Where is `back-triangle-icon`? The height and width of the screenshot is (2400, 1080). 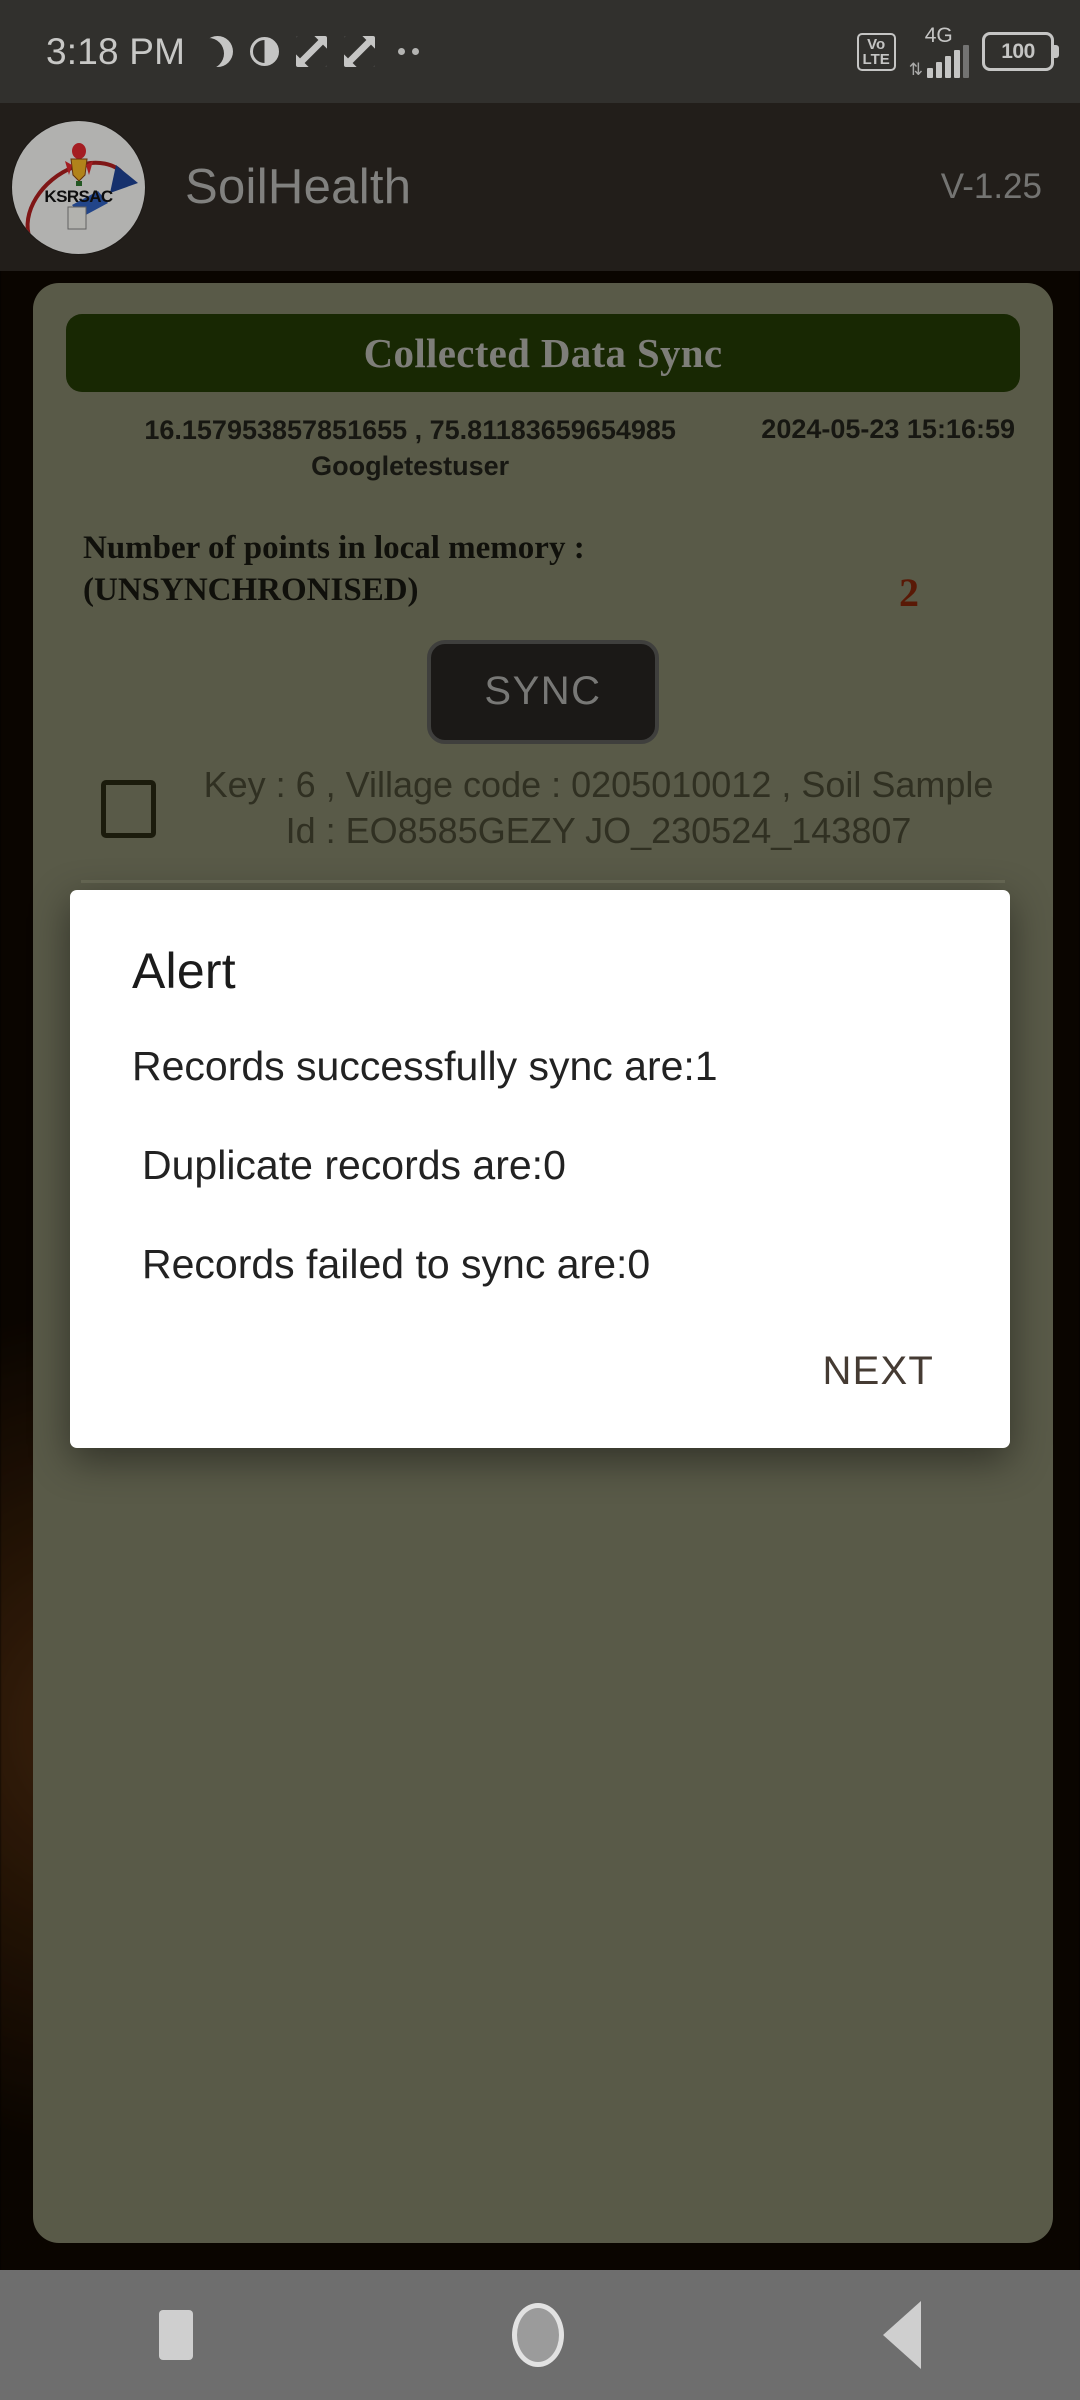 back-triangle-icon is located at coordinates (901, 2335).